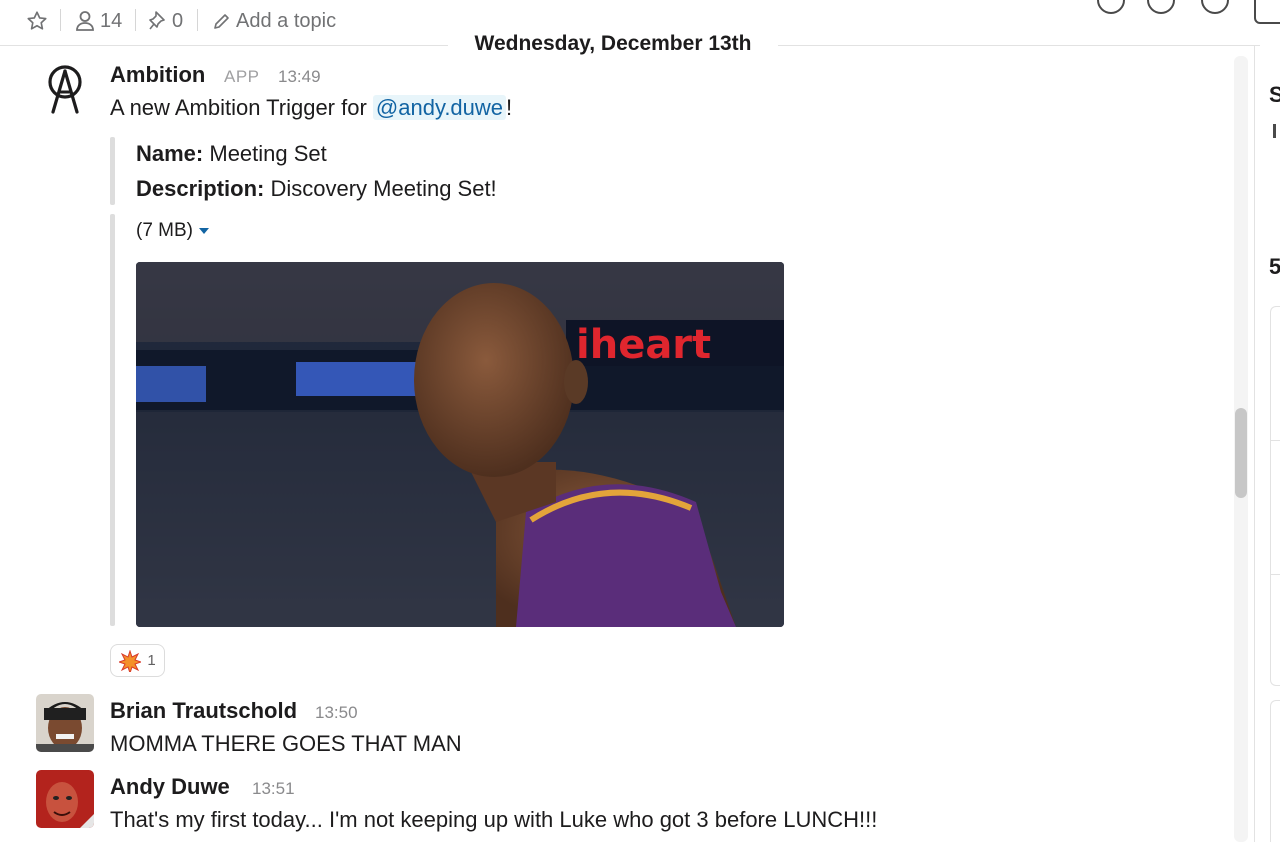 This screenshot has width=1280, height=842. I want to click on message-text-after: !, so click(509, 107).